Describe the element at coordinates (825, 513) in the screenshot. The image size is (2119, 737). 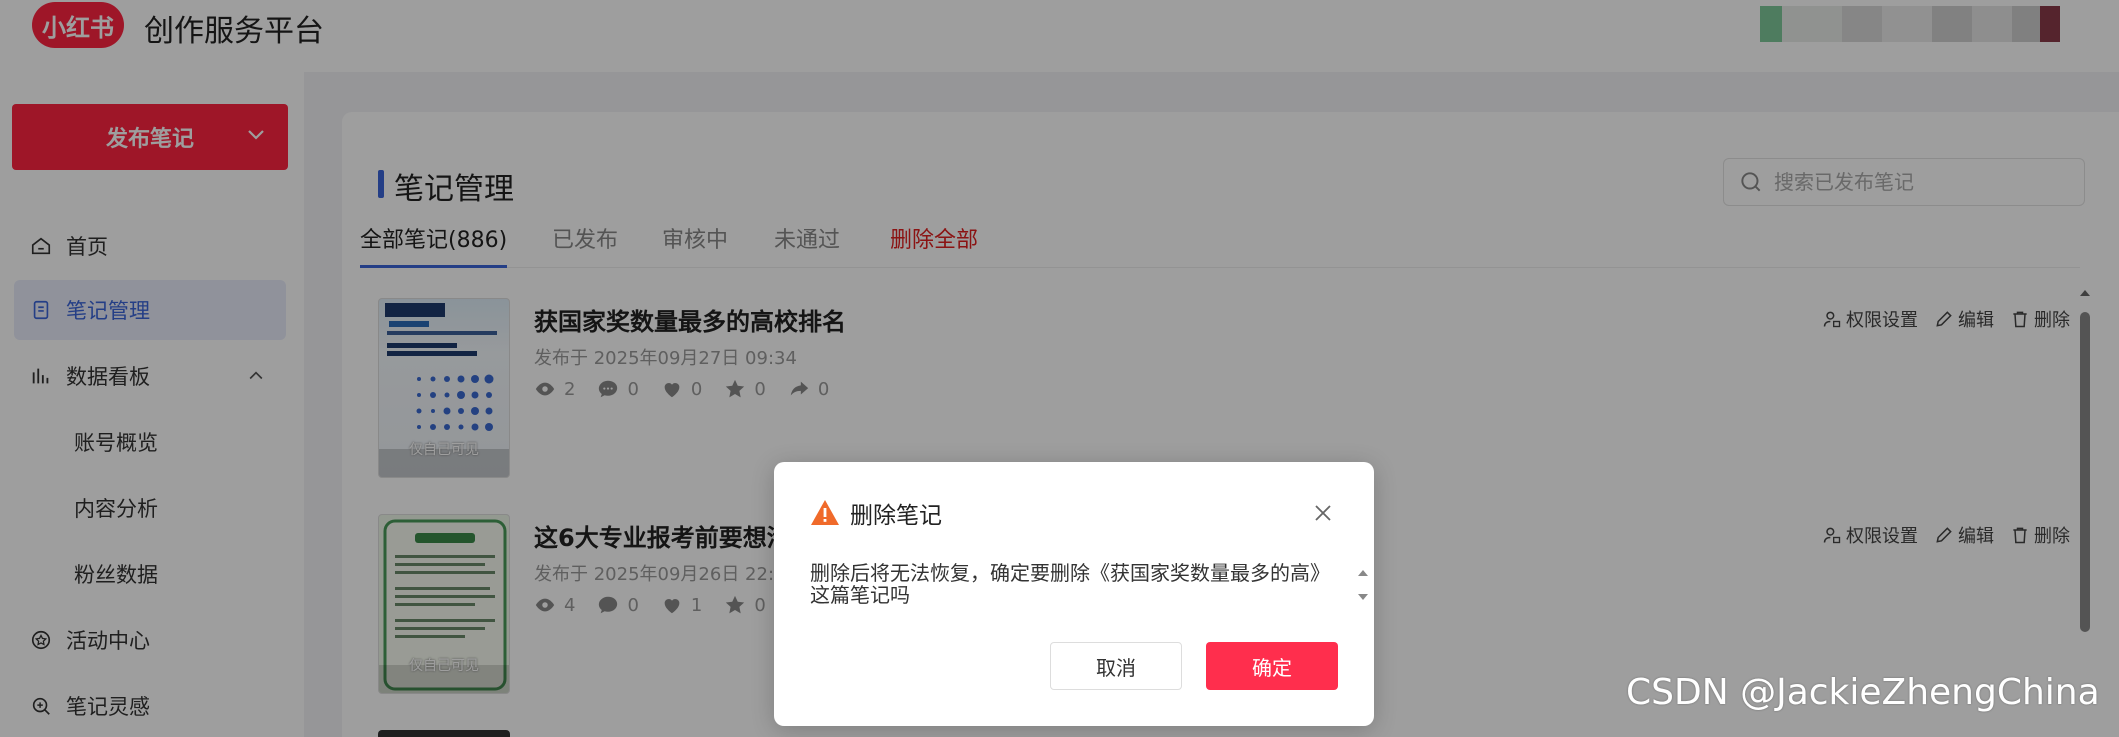
I see `warning-icon` at that location.